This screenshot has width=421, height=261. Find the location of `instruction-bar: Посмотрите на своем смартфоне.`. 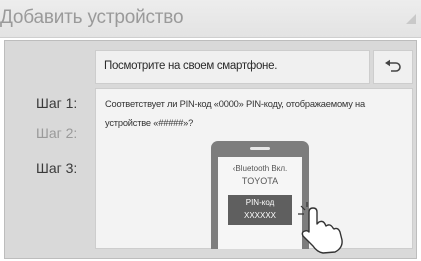

instruction-bar: Посмотрите на своем смартфоне. is located at coordinates (232, 67).